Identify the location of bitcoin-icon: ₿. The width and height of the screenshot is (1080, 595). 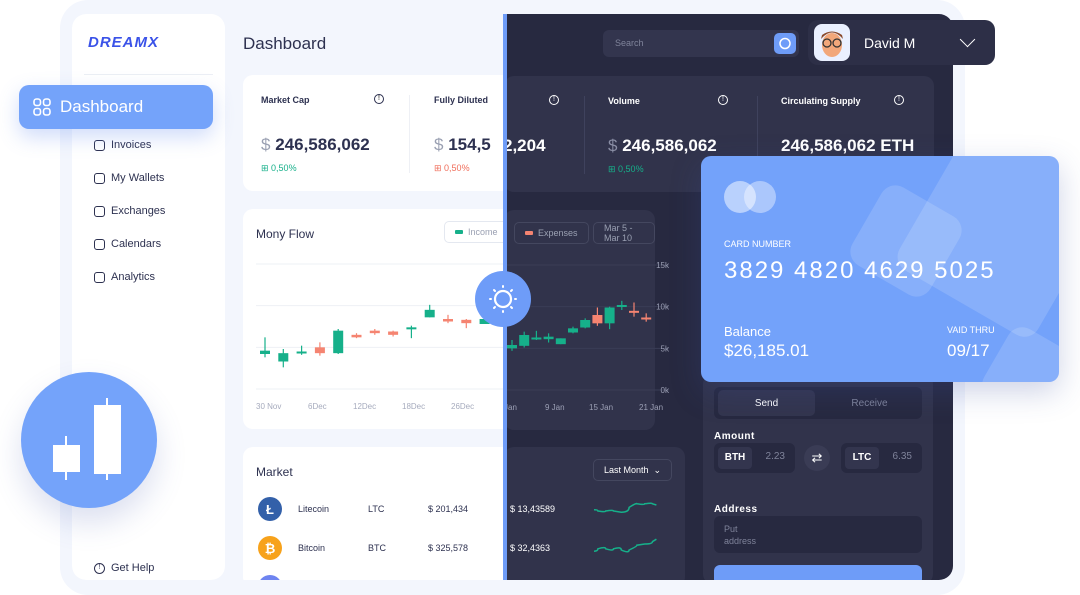
(270, 548).